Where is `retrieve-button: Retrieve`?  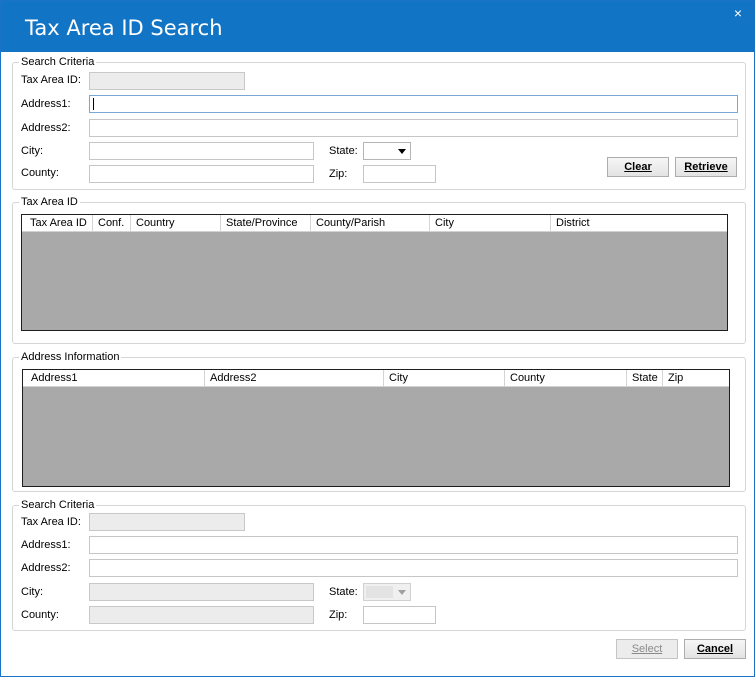
retrieve-button: Retrieve is located at coordinates (706, 167).